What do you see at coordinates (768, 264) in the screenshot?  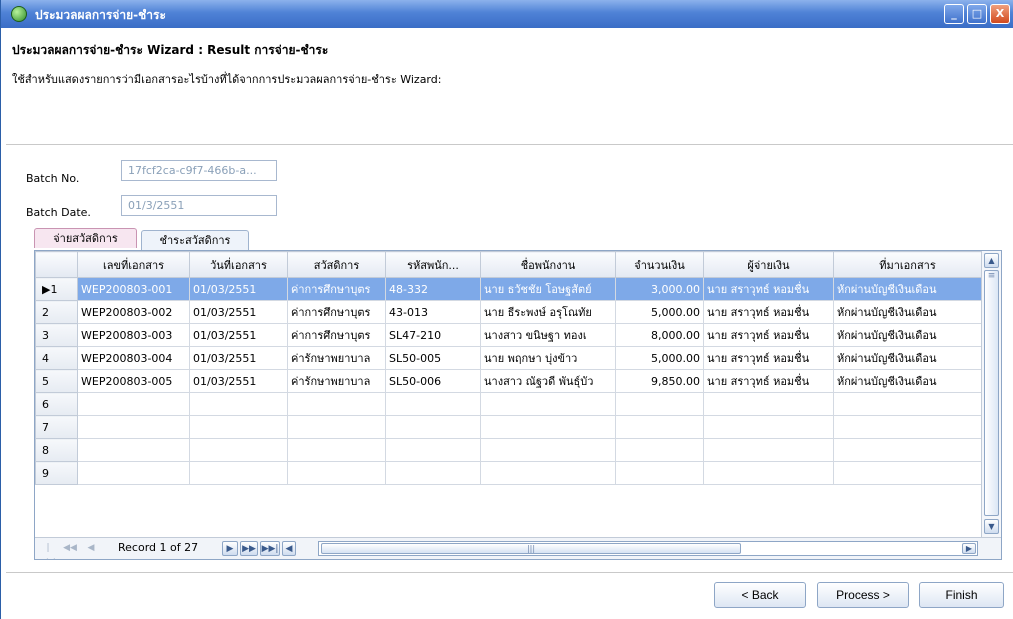 I see `column-header-payer: ผู้จ่ายเงิน` at bounding box center [768, 264].